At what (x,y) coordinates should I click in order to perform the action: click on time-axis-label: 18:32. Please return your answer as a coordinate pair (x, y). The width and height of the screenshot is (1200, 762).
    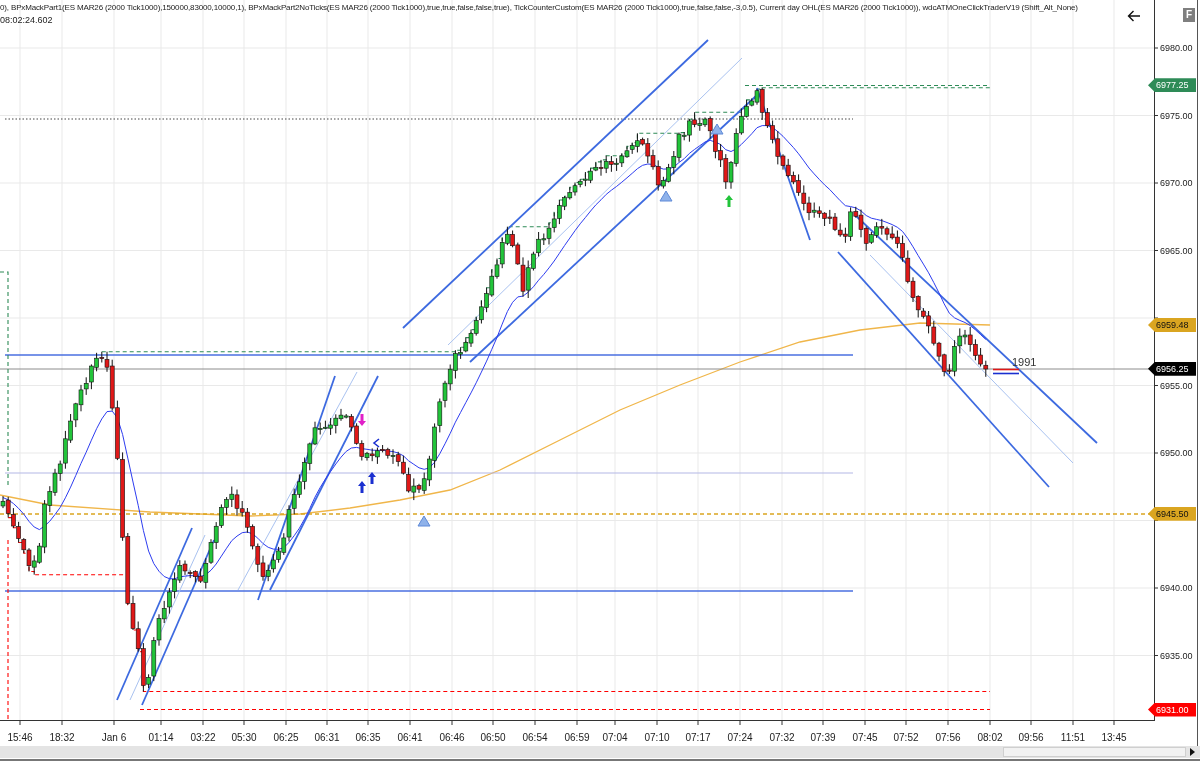
    Looking at the image, I should click on (62, 737).